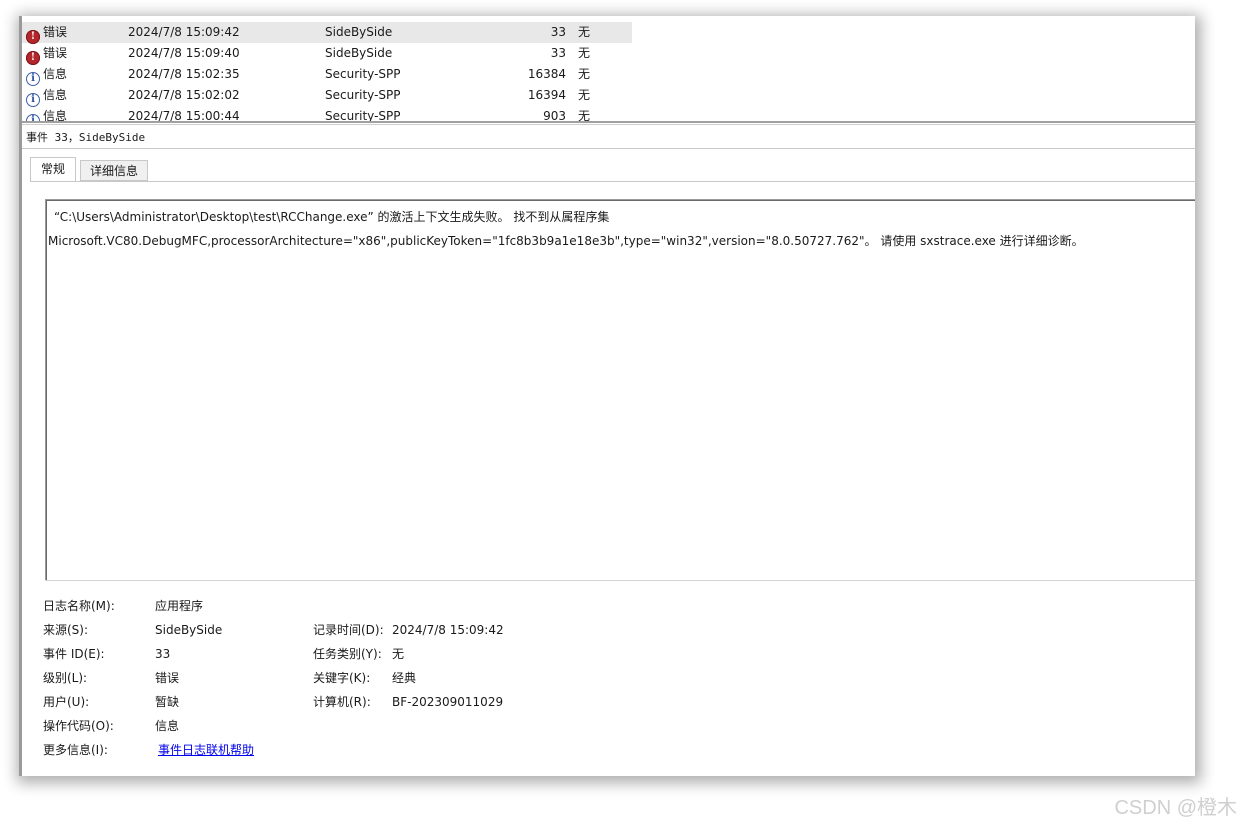 This screenshot has width=1243, height=825. Describe the element at coordinates (188, 630) in the screenshot. I see `source-value: SideBySide` at that location.